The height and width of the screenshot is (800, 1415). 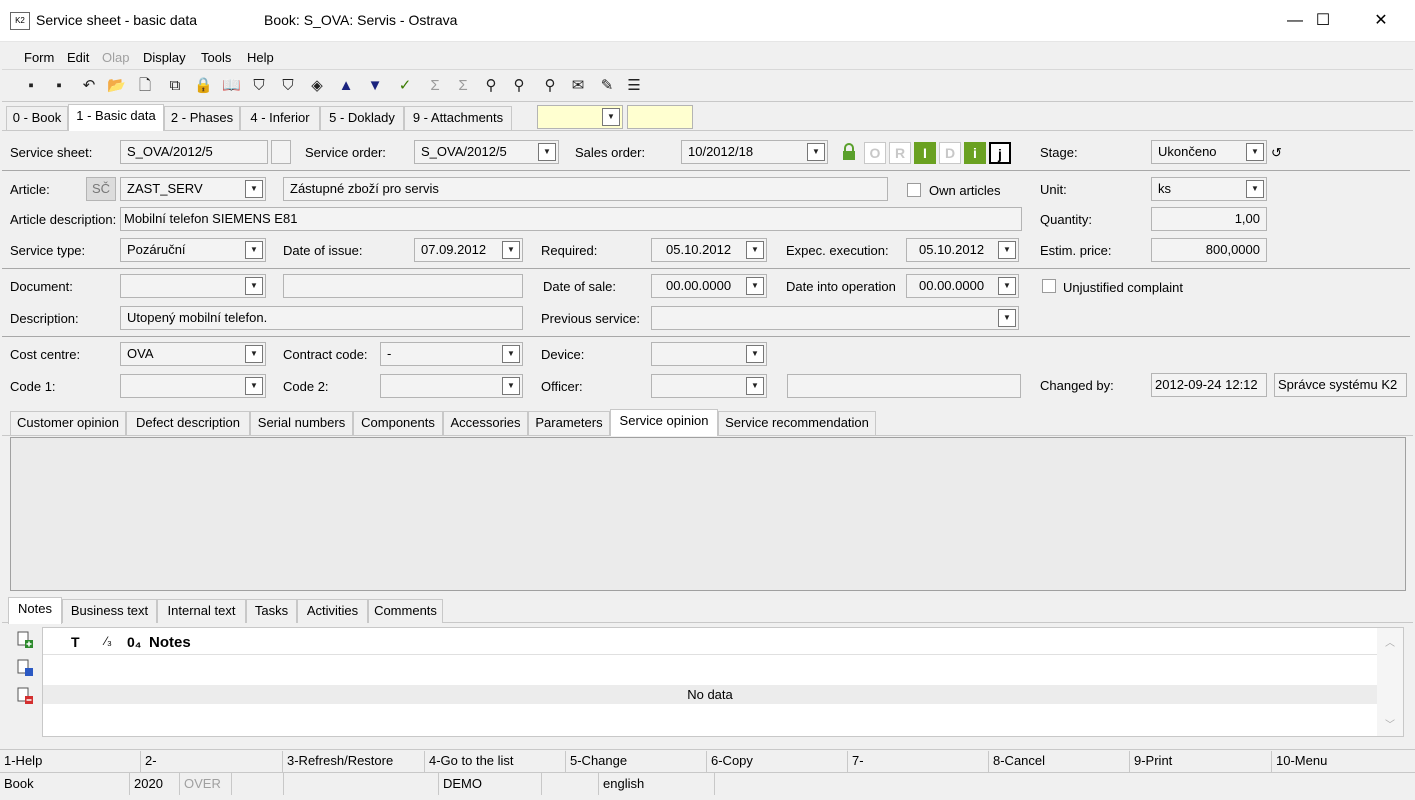 I want to click on email-icon: ✉, so click(x=578, y=86).